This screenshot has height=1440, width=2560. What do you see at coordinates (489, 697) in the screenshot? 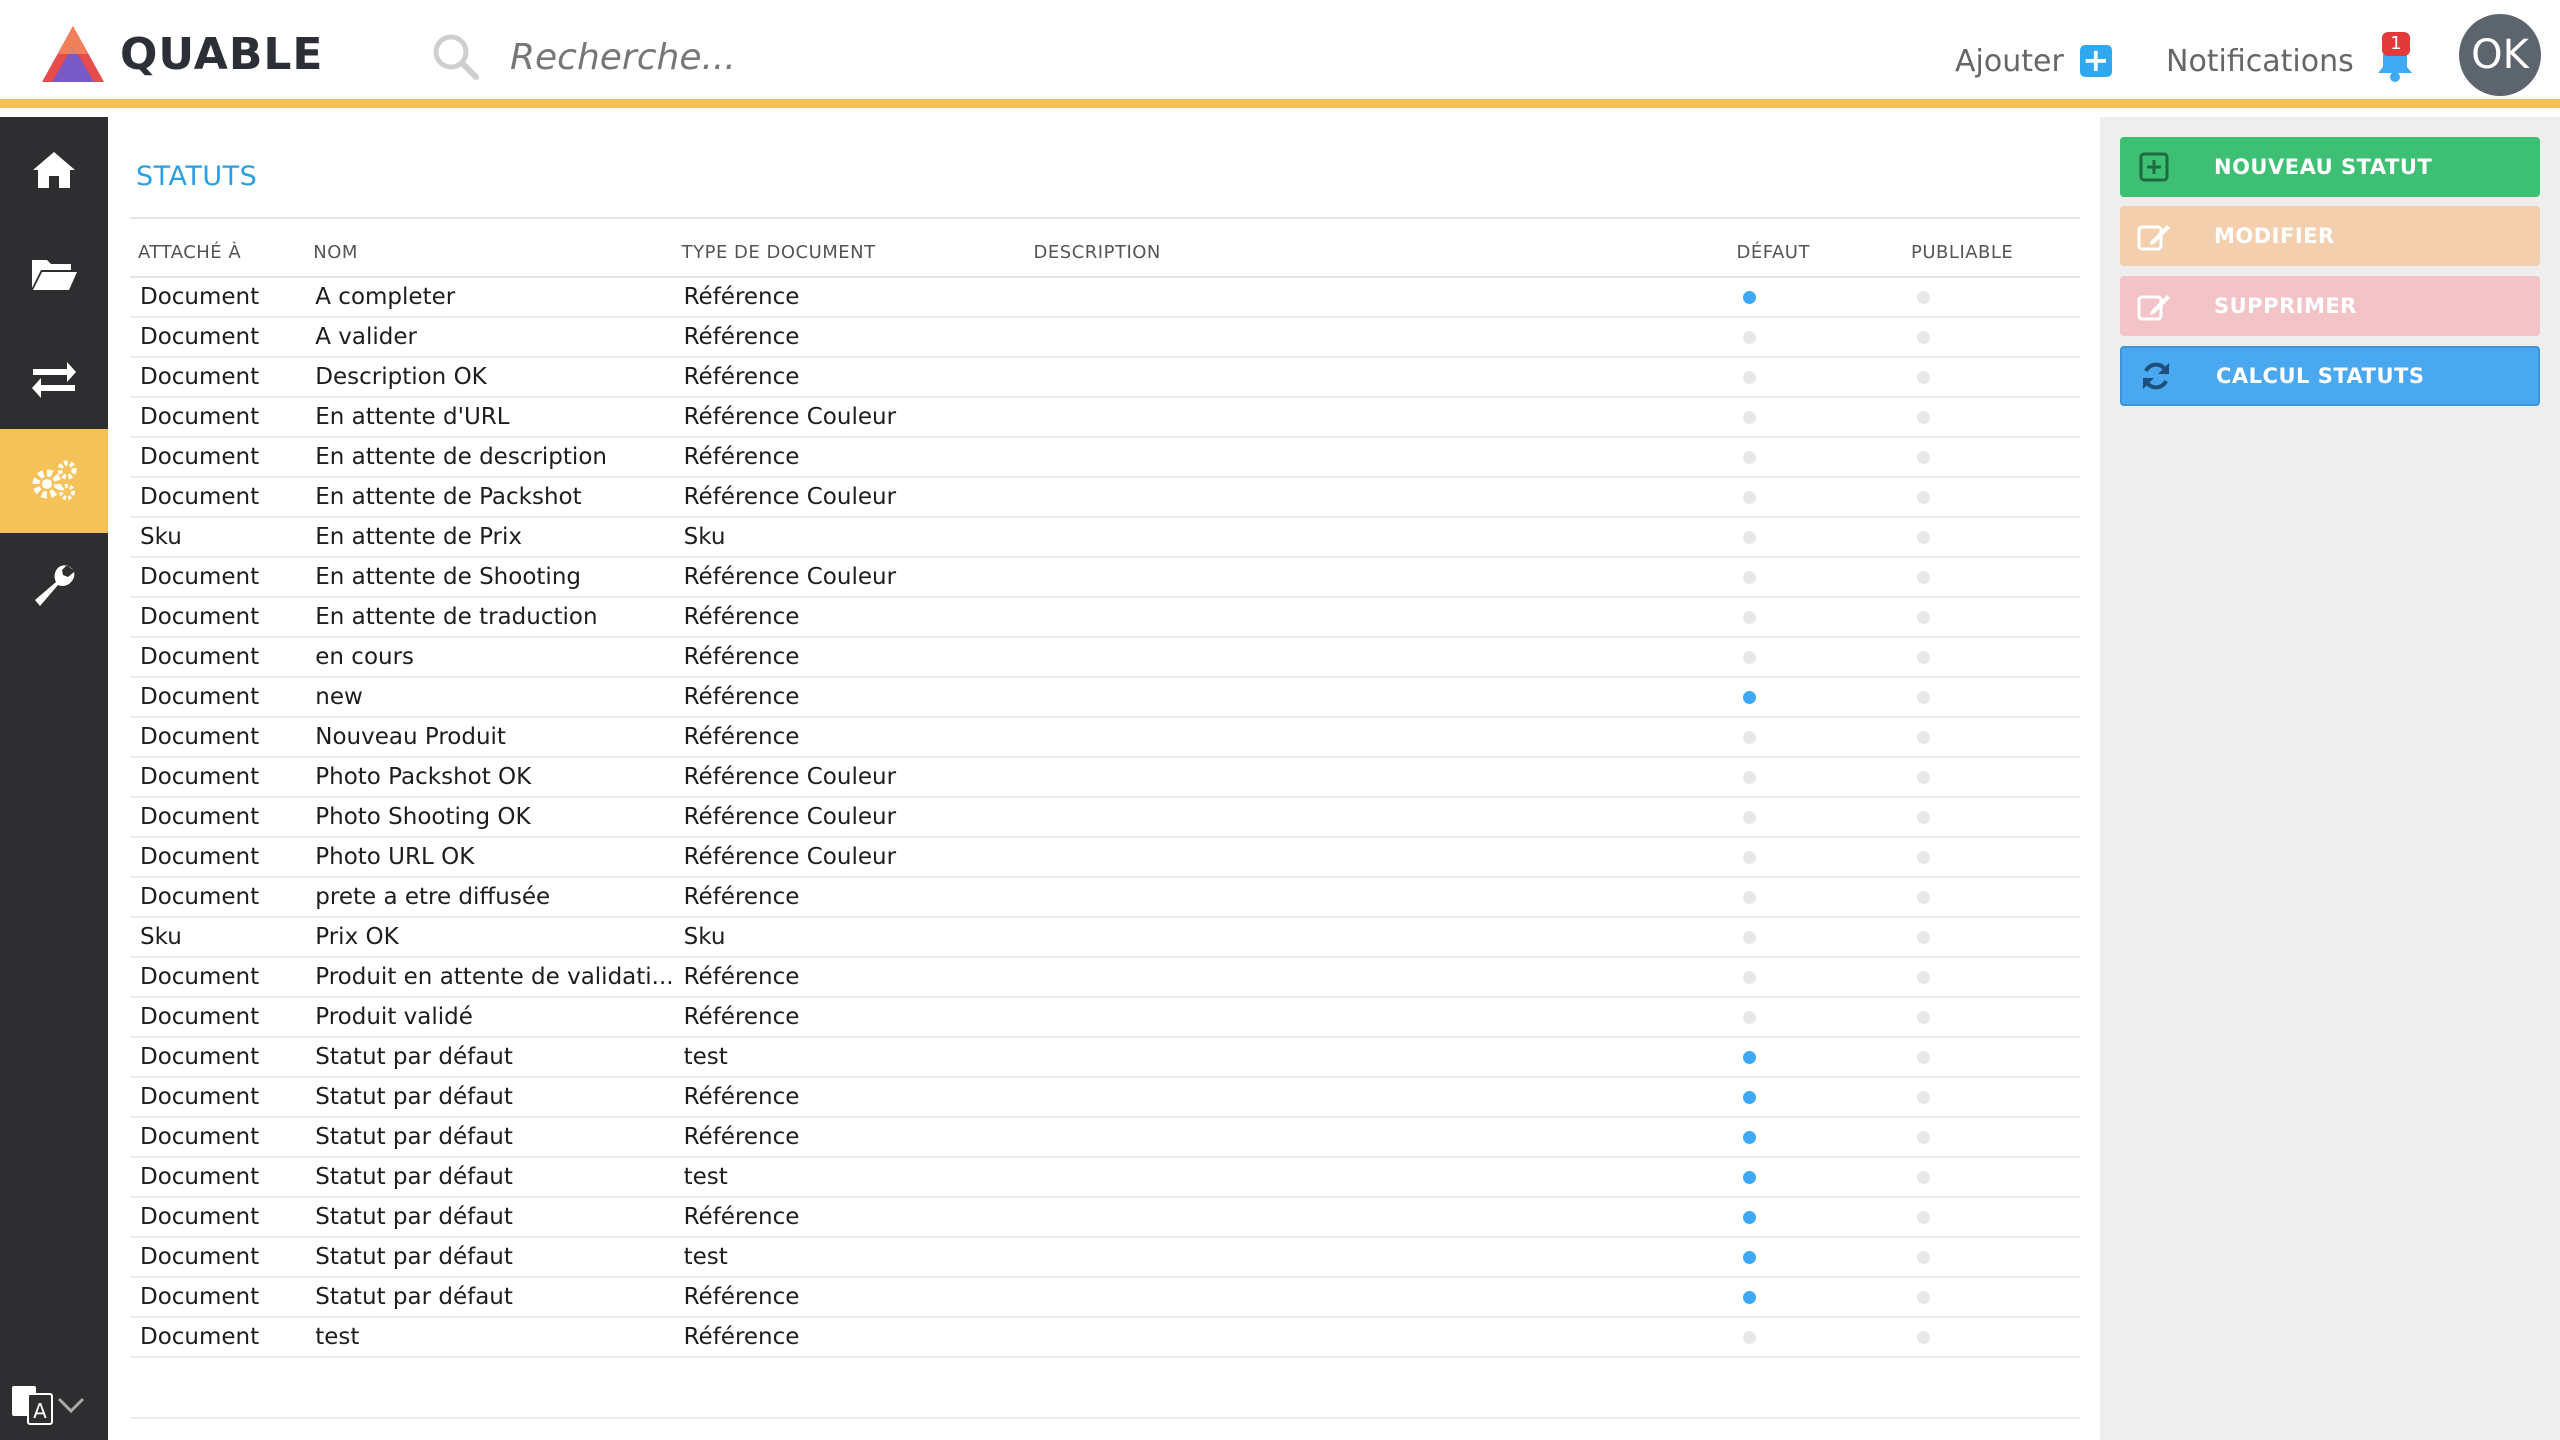
I see `cell-nom: new` at bounding box center [489, 697].